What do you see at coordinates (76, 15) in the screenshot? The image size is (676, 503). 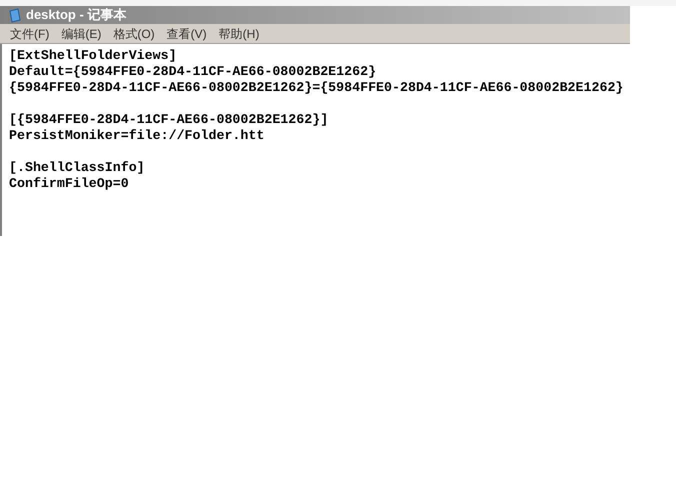 I see `window-title: desktop - 记事本` at bounding box center [76, 15].